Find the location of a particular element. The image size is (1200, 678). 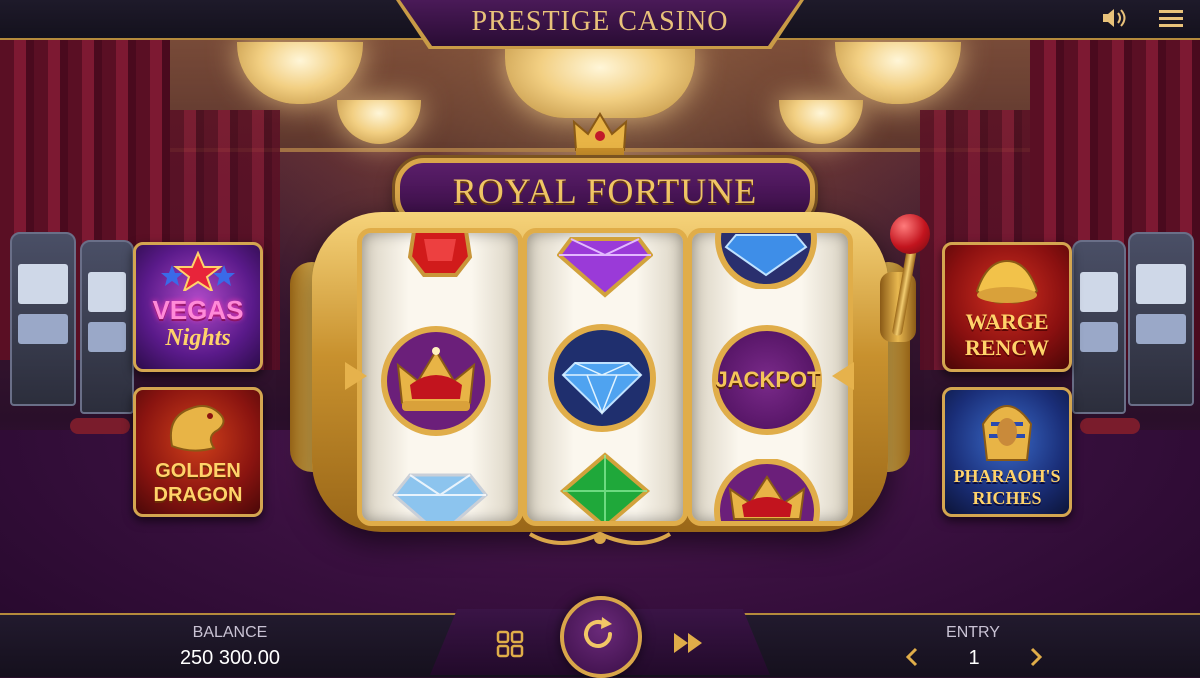

jackpot-medallion: JACKPOT is located at coordinates (767, 380).